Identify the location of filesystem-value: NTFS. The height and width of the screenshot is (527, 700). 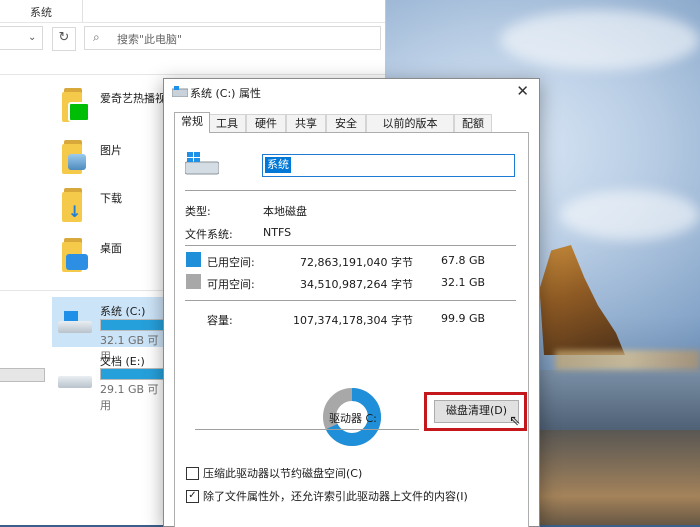
(277, 232).